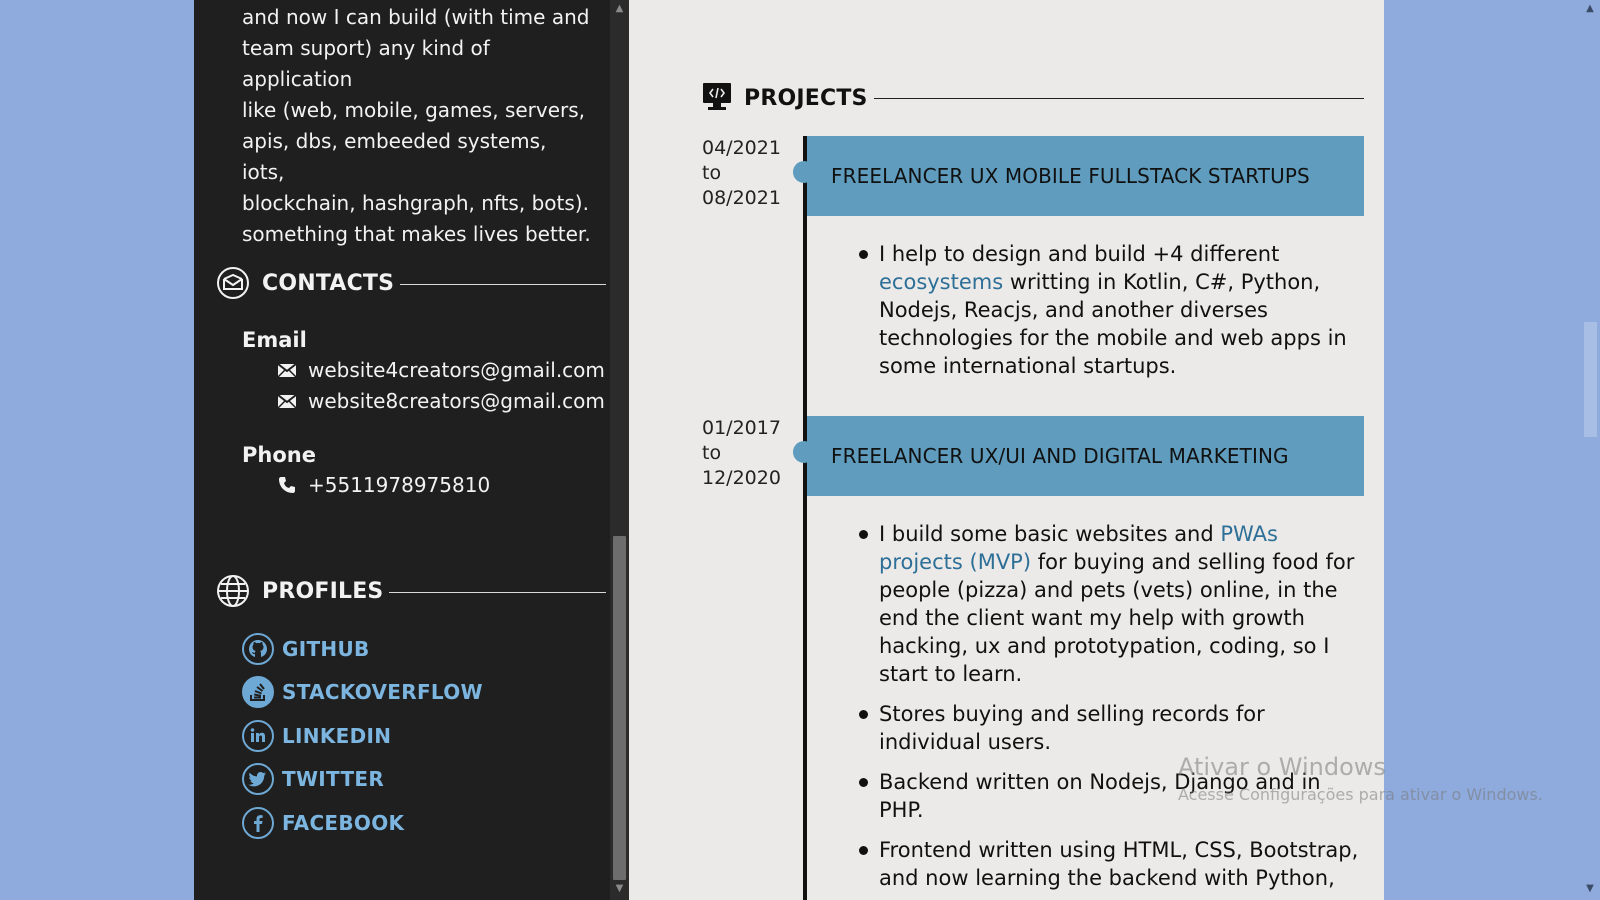 The image size is (1600, 900). I want to click on github-icon, so click(258, 649).